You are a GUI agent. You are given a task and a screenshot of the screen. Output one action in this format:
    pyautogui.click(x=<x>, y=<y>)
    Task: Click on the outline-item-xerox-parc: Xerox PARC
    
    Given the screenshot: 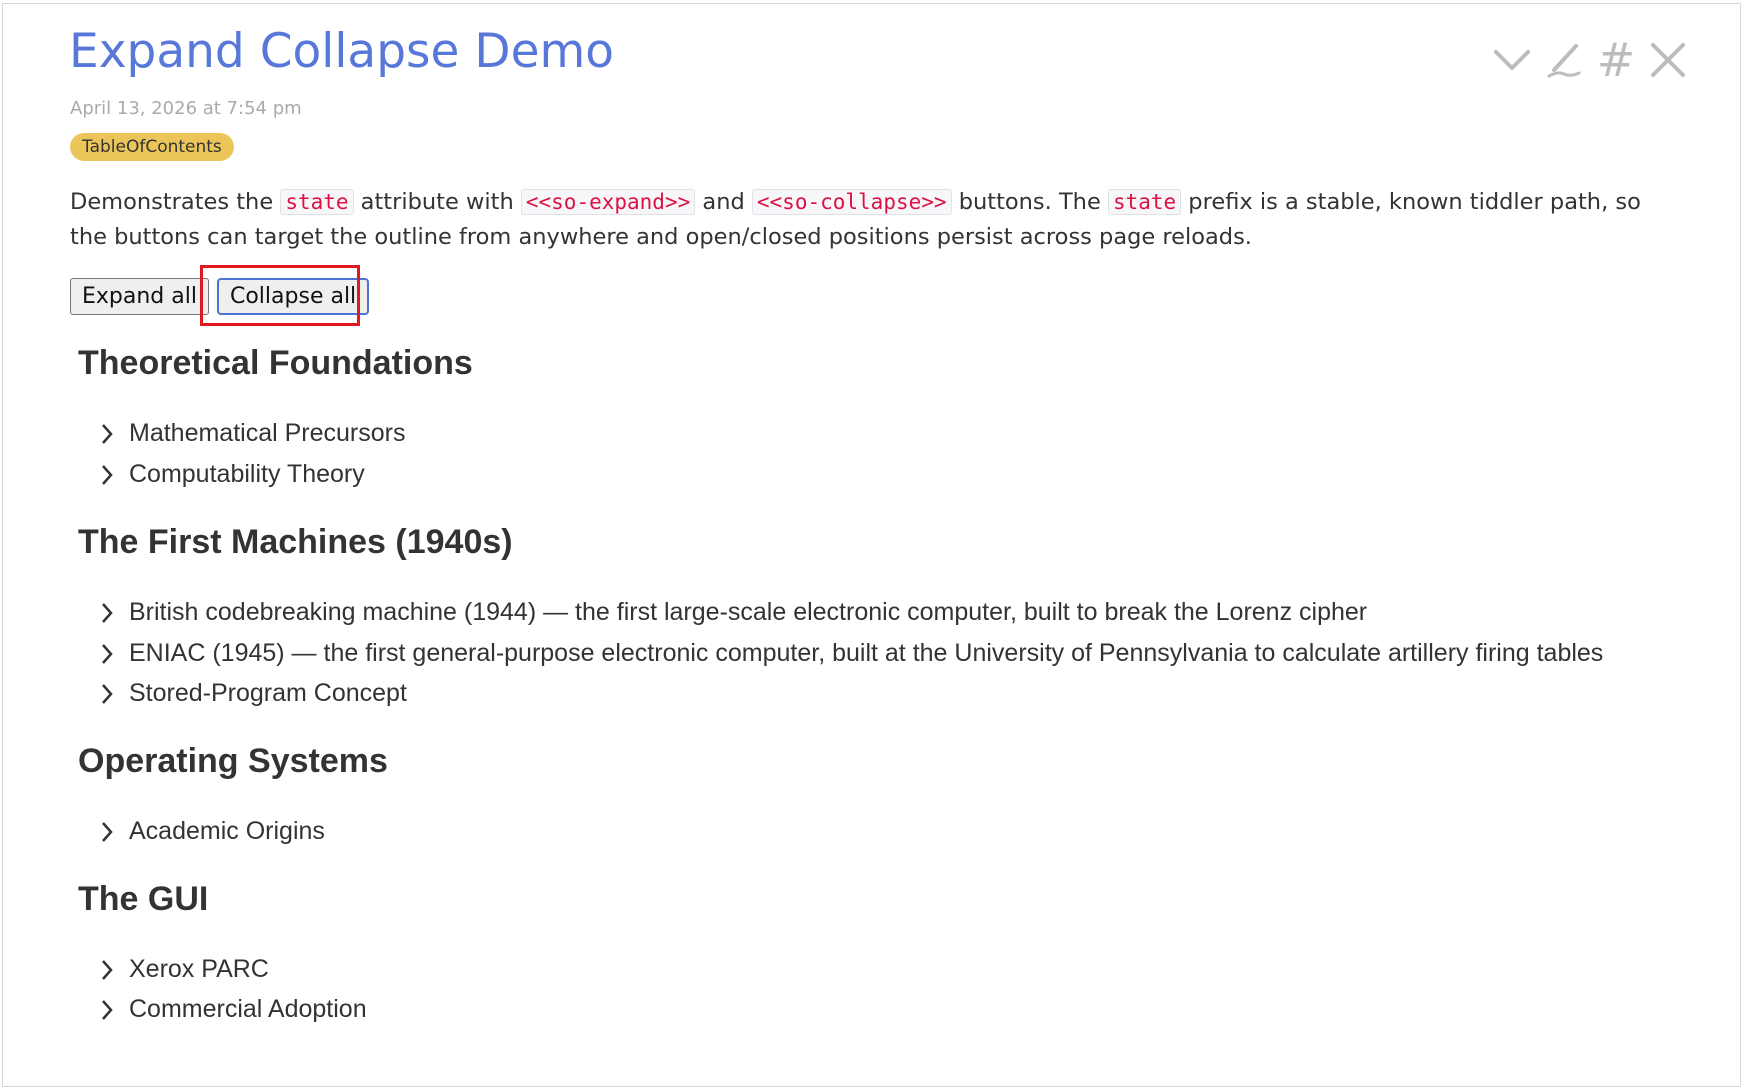 What is the action you would take?
    pyautogui.click(x=183, y=969)
    